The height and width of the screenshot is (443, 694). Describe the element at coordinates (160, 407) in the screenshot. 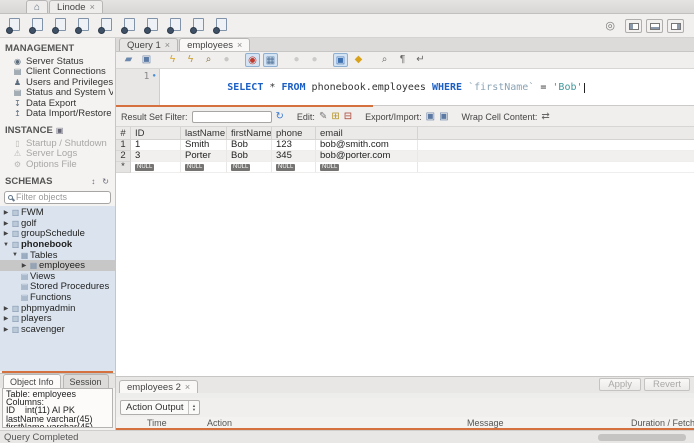

I see `action-output-dropdown: Action Output ▲ ▼` at that location.